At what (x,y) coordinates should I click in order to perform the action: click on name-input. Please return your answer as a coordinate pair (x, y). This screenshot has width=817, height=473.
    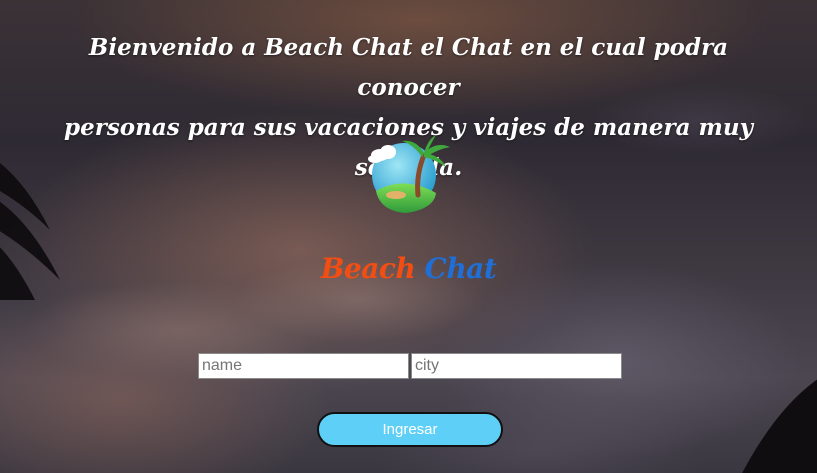
    Looking at the image, I should click on (303, 366).